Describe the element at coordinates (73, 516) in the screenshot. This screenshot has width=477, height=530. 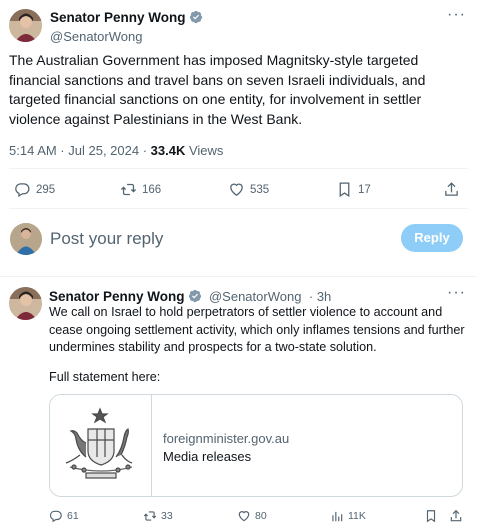
I see `reply-count: 61` at that location.